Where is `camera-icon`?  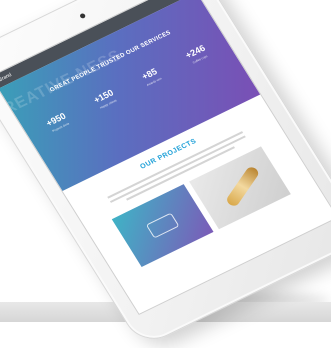
camera-icon is located at coordinates (83, 16).